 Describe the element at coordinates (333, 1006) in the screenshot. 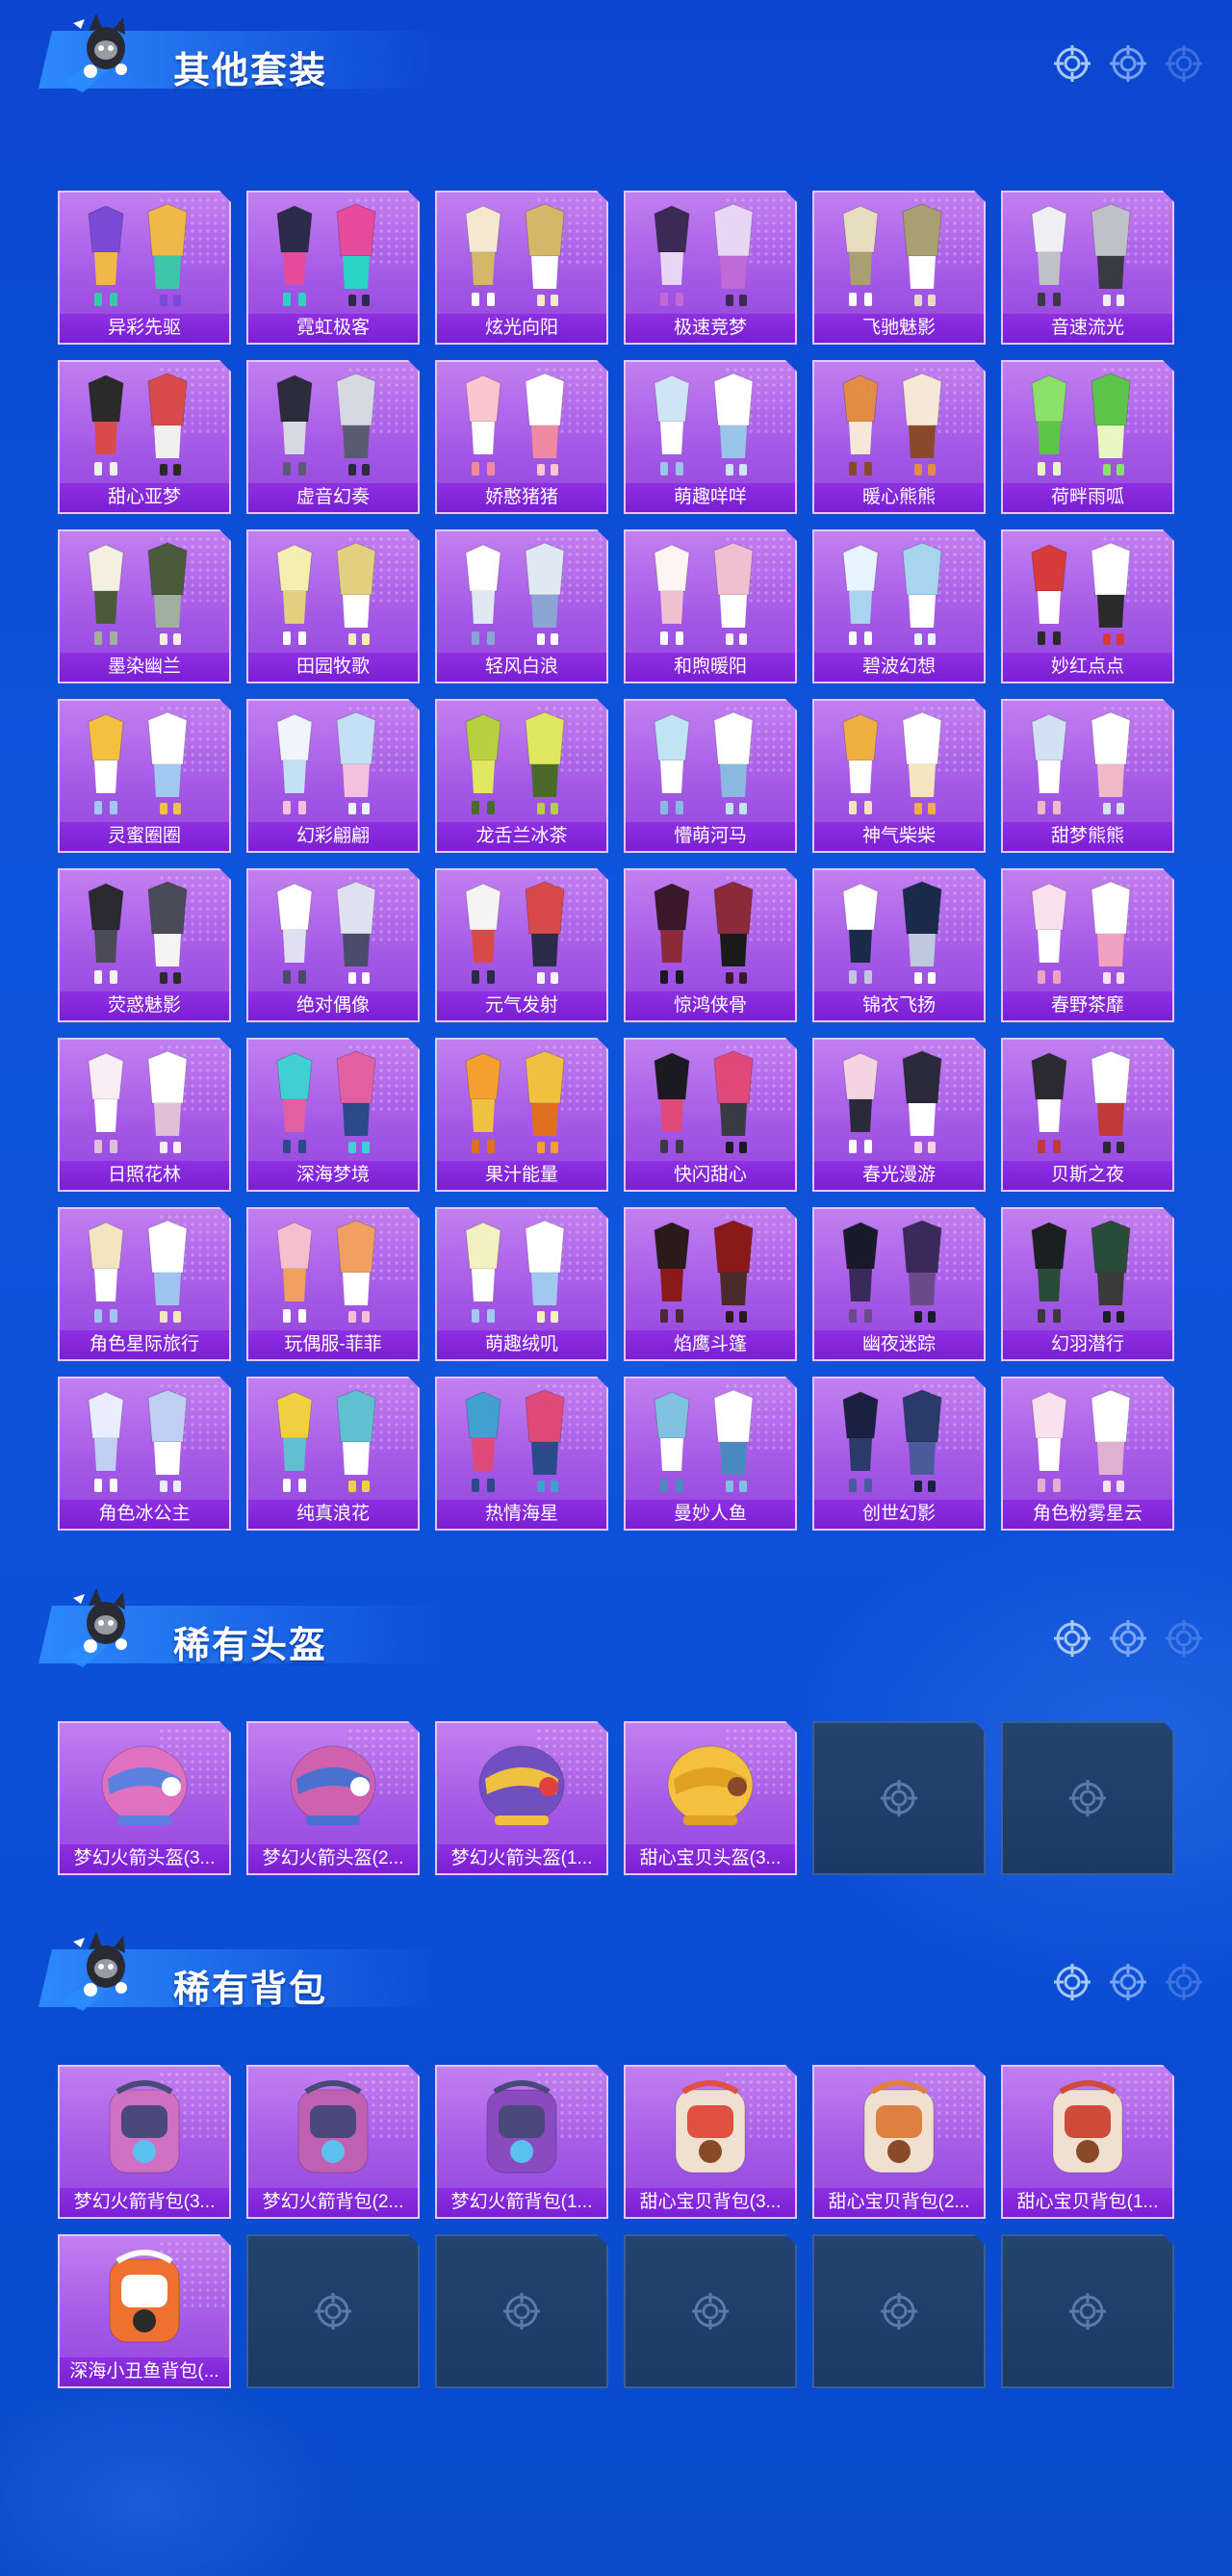

I see `item-label: 绝对偶像` at that location.